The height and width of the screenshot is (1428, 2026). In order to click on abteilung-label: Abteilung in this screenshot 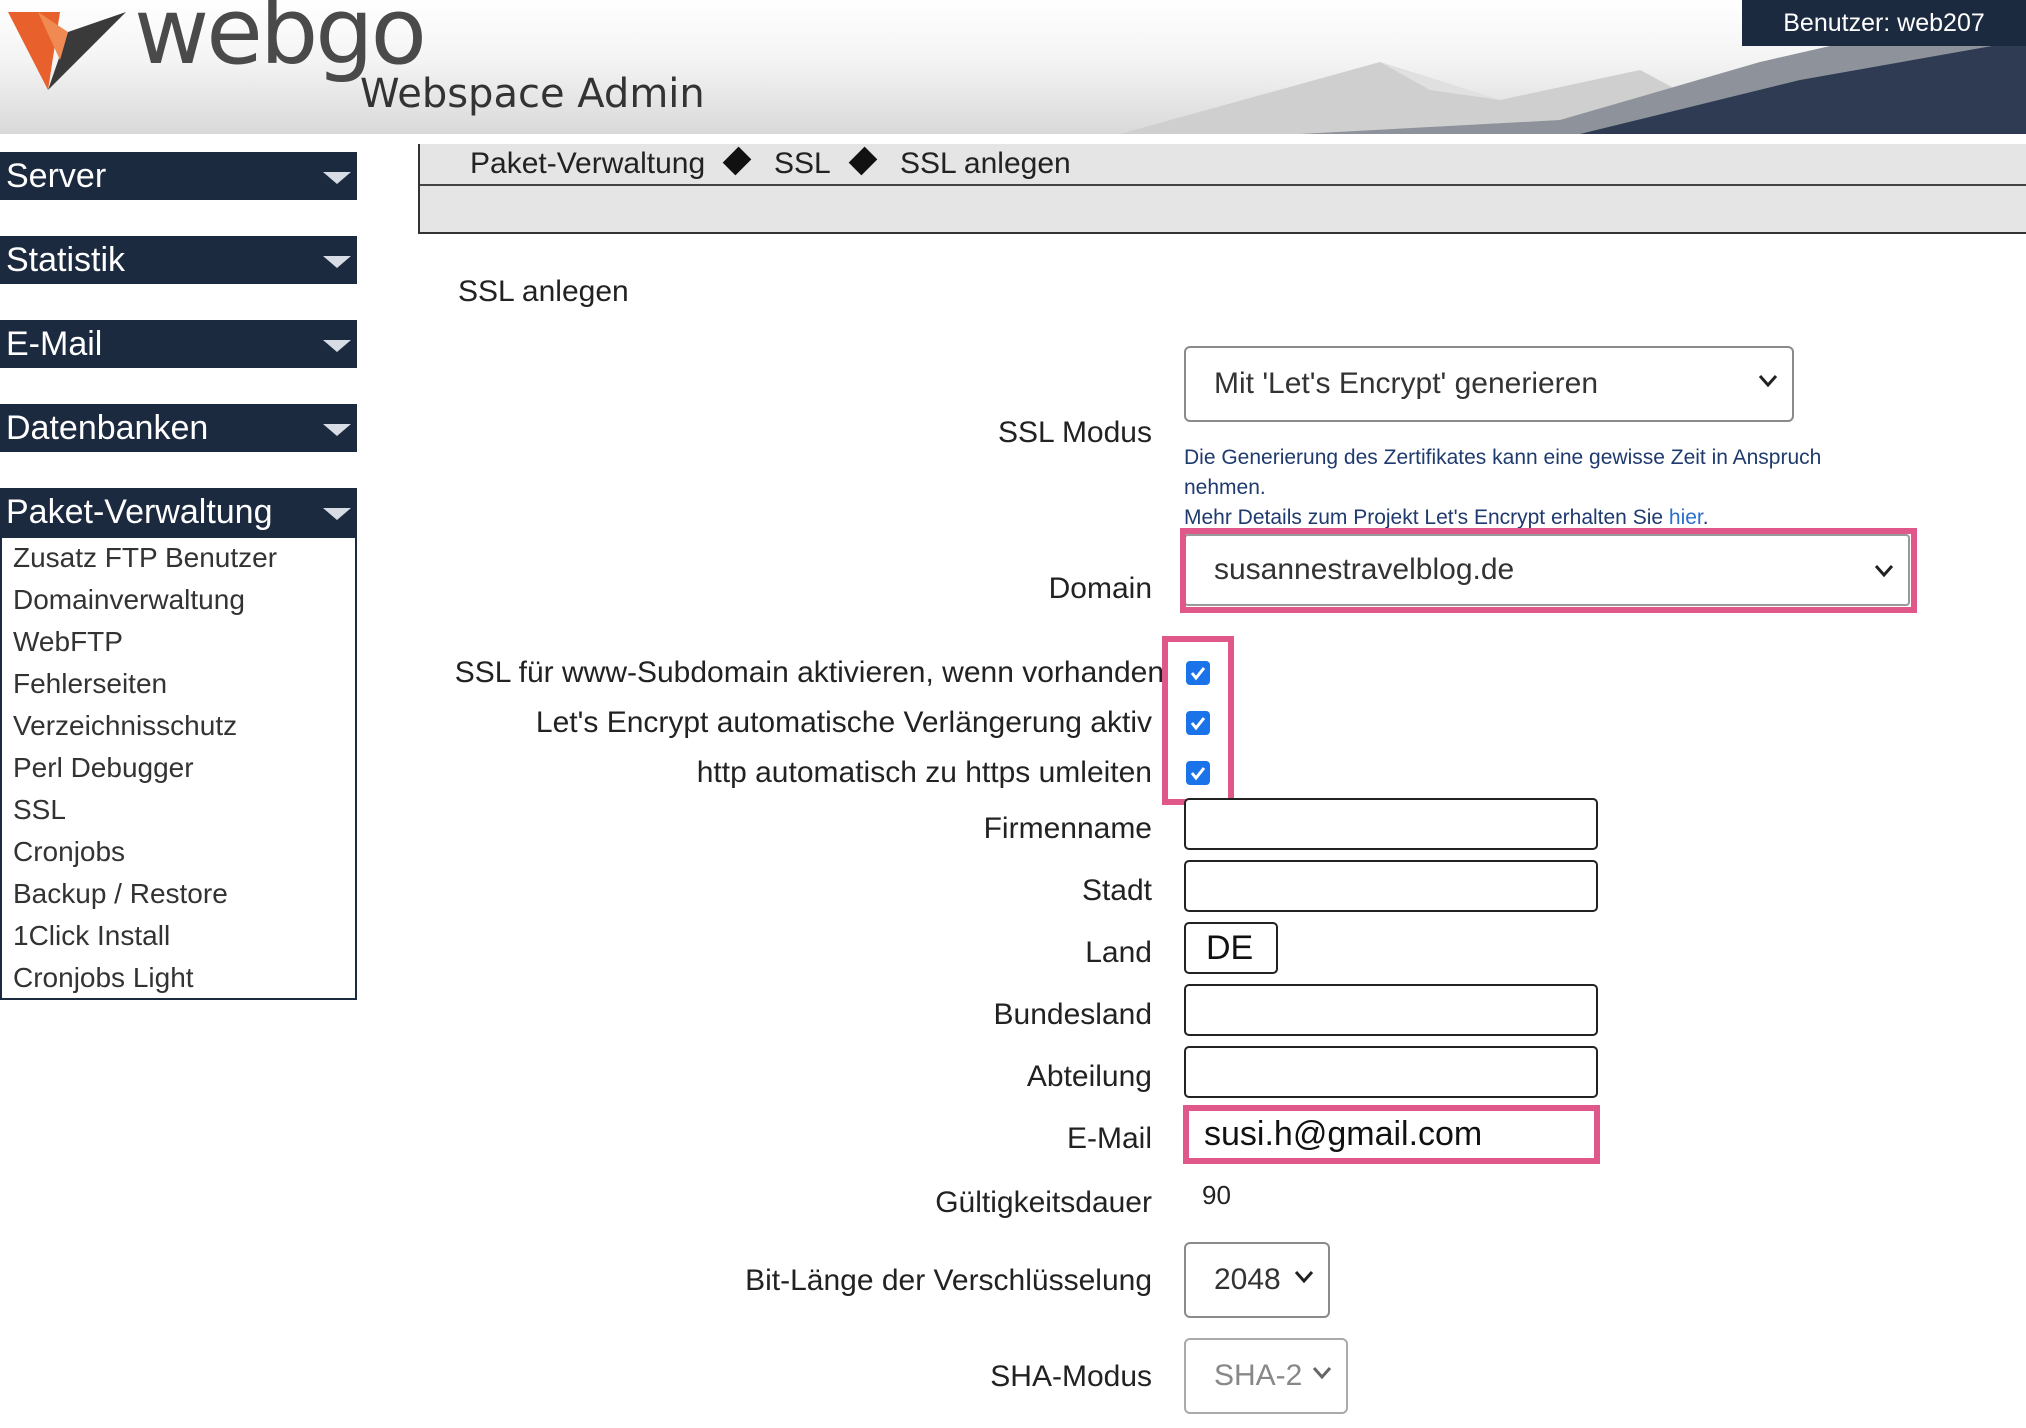, I will do `click(1089, 1076)`.